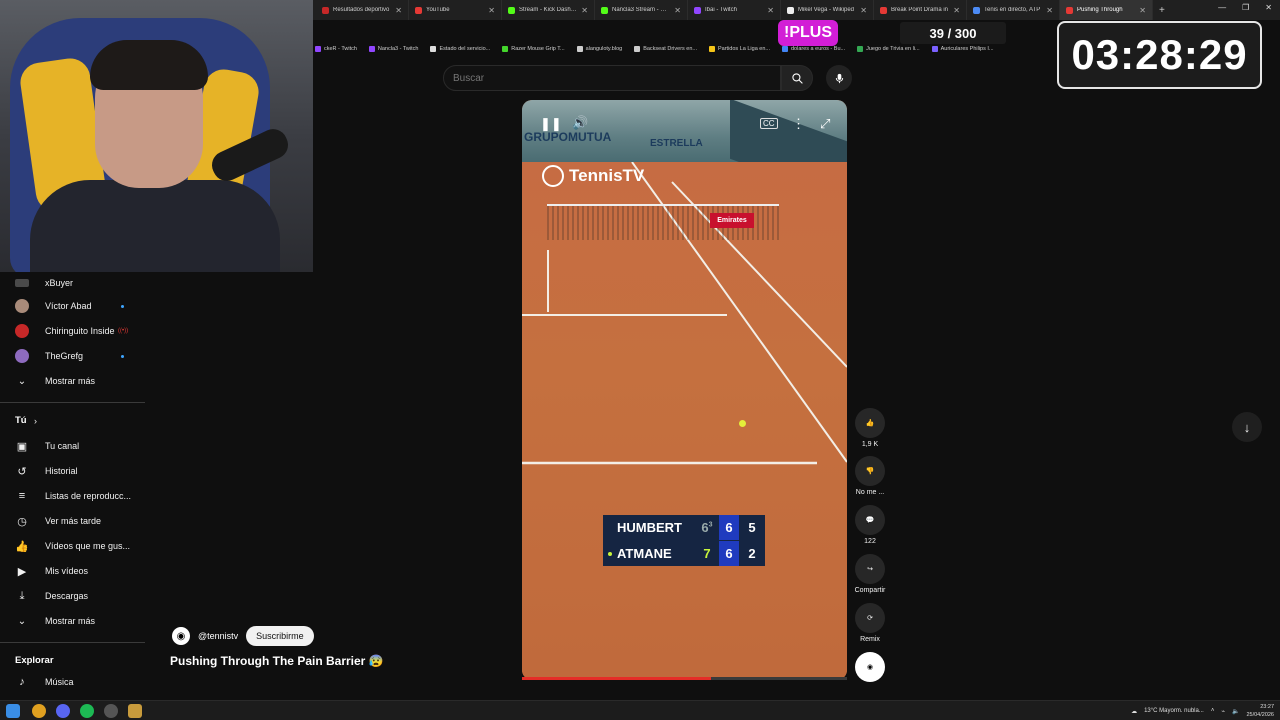  I want to click on sidebar-item-victor-abad: Víctor Abad, so click(74, 306).